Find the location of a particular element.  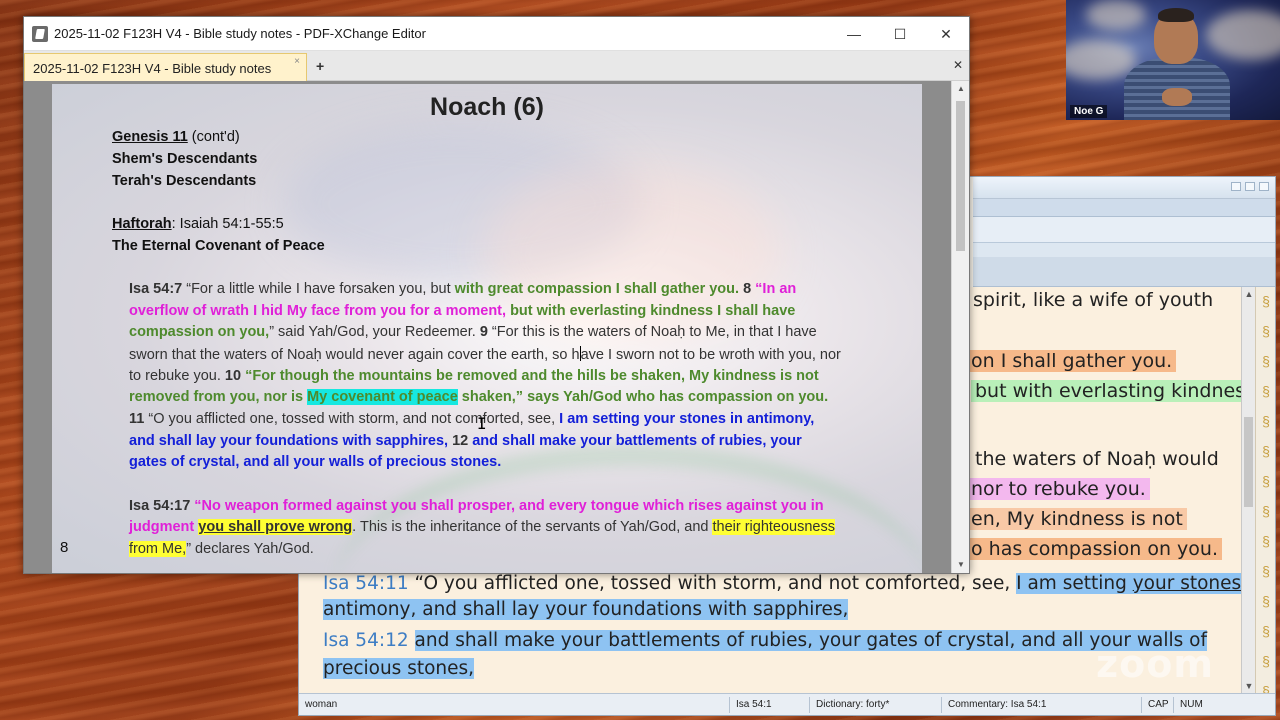

bible-software-titlebar is located at coordinates (1124, 188).